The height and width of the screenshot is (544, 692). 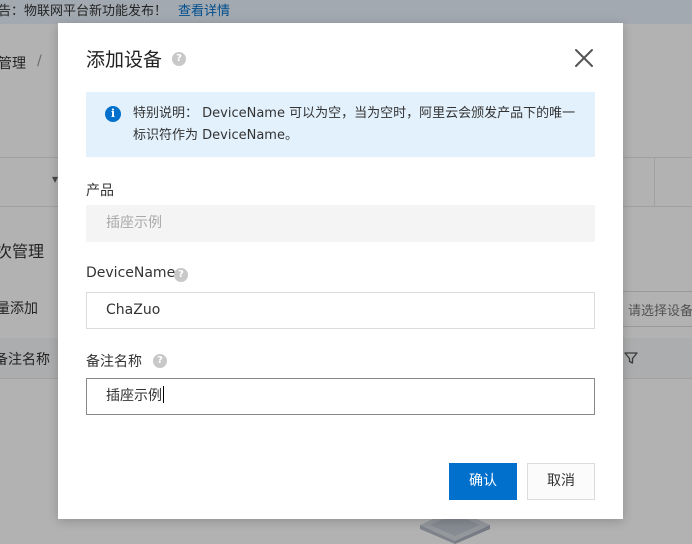 What do you see at coordinates (163, 394) in the screenshot?
I see `text-cursor` at bounding box center [163, 394].